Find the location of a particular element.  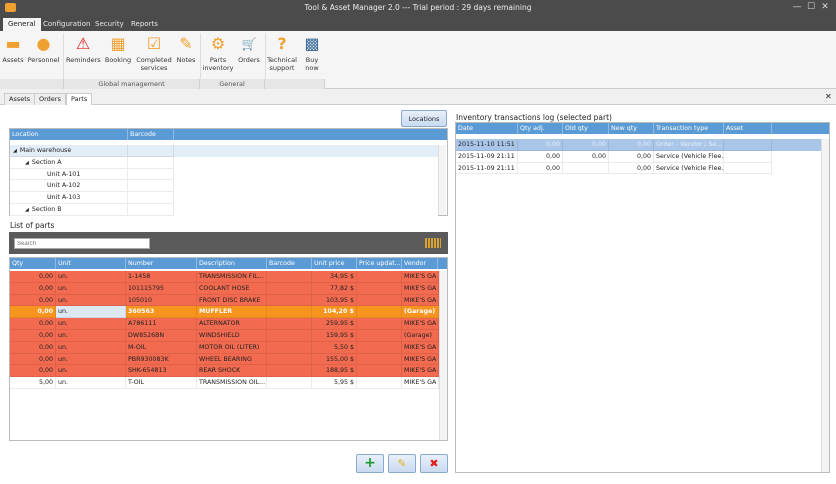

cell-new: 0,00 is located at coordinates (631, 168).